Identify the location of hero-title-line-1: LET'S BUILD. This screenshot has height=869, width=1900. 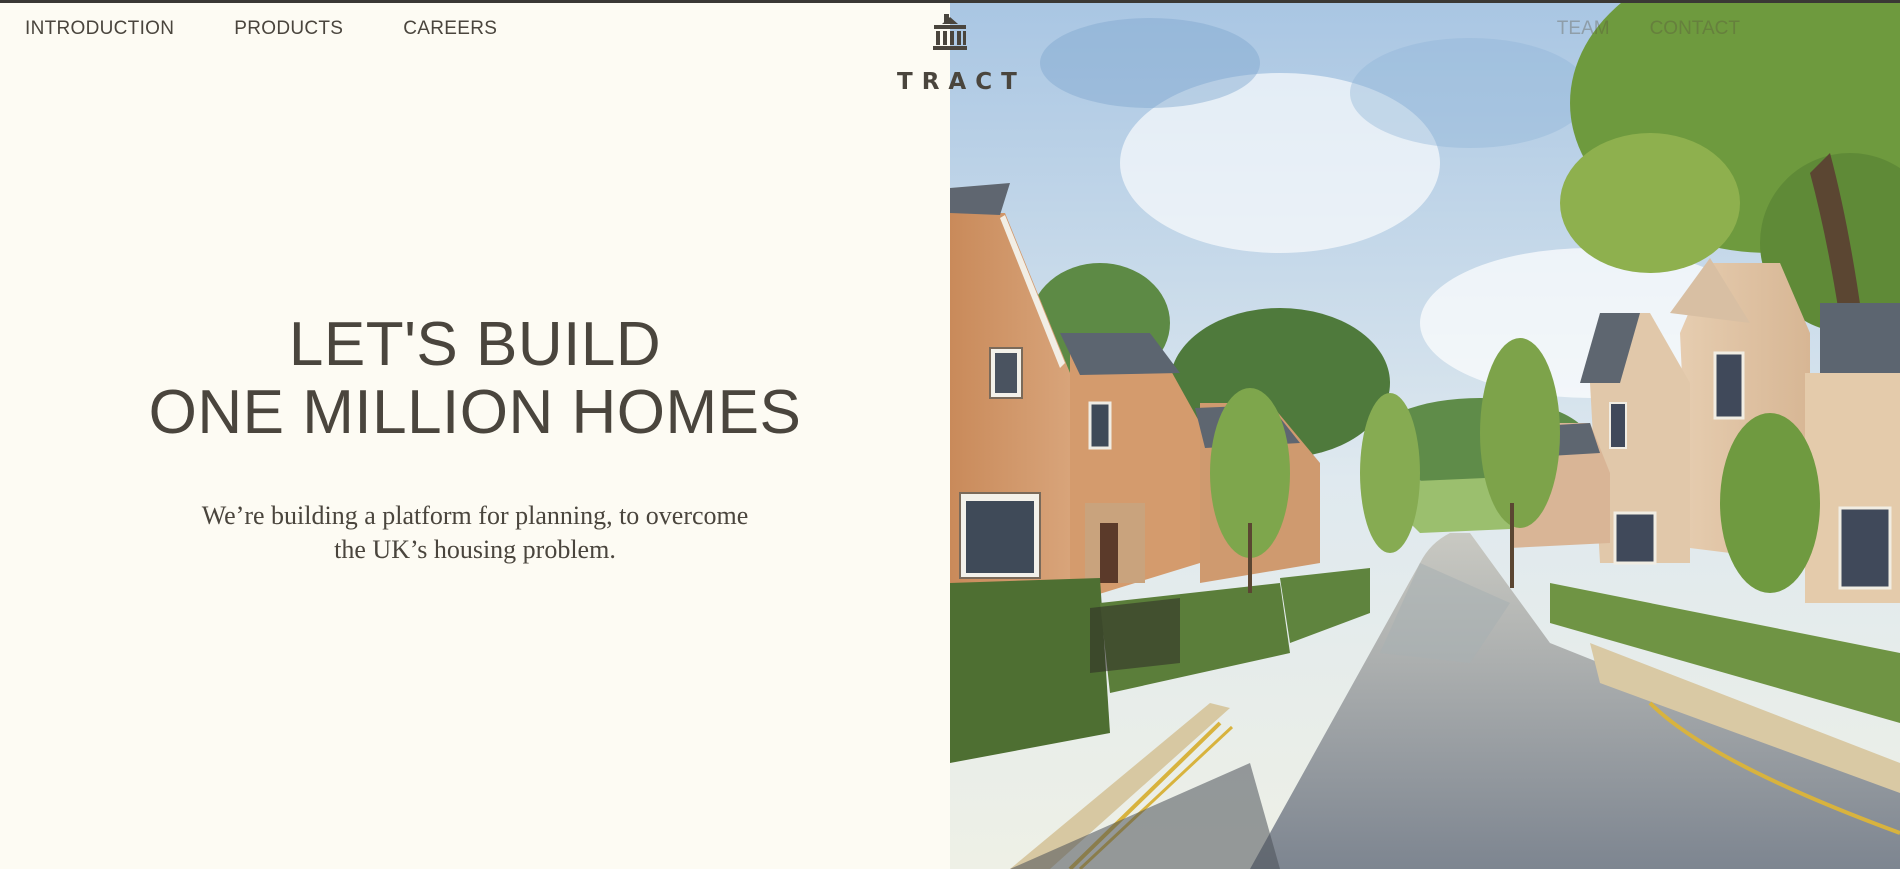
(475, 344).